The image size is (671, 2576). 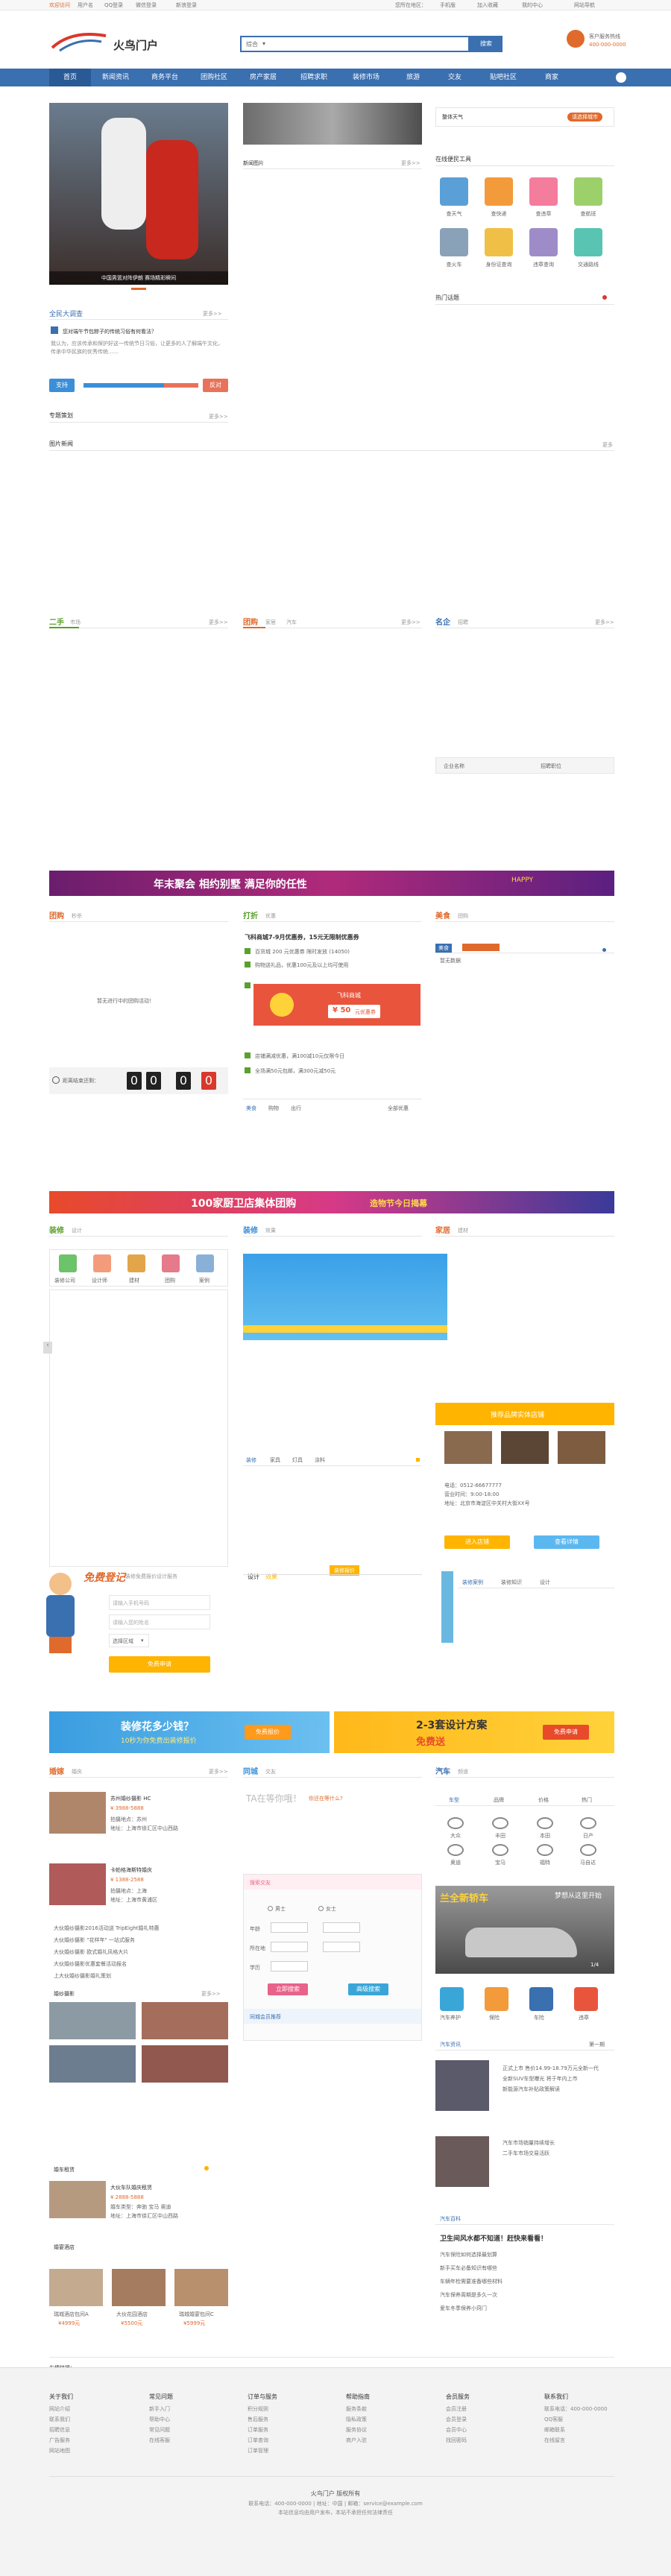 I want to click on discount-tab: 购物, so click(x=273, y=1108).